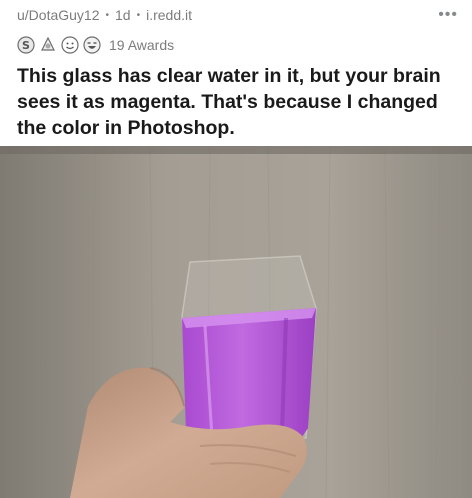  I want to click on post-age: 1d, so click(123, 15).